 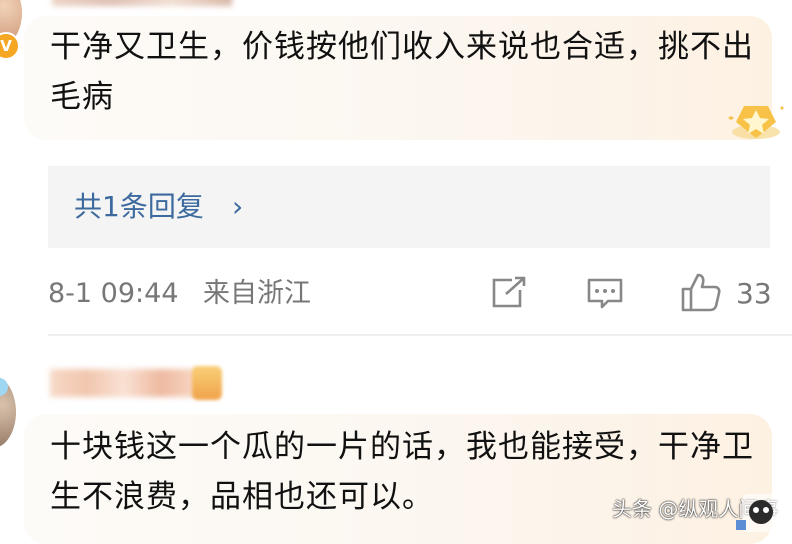 I want to click on divider, so click(x=420, y=335).